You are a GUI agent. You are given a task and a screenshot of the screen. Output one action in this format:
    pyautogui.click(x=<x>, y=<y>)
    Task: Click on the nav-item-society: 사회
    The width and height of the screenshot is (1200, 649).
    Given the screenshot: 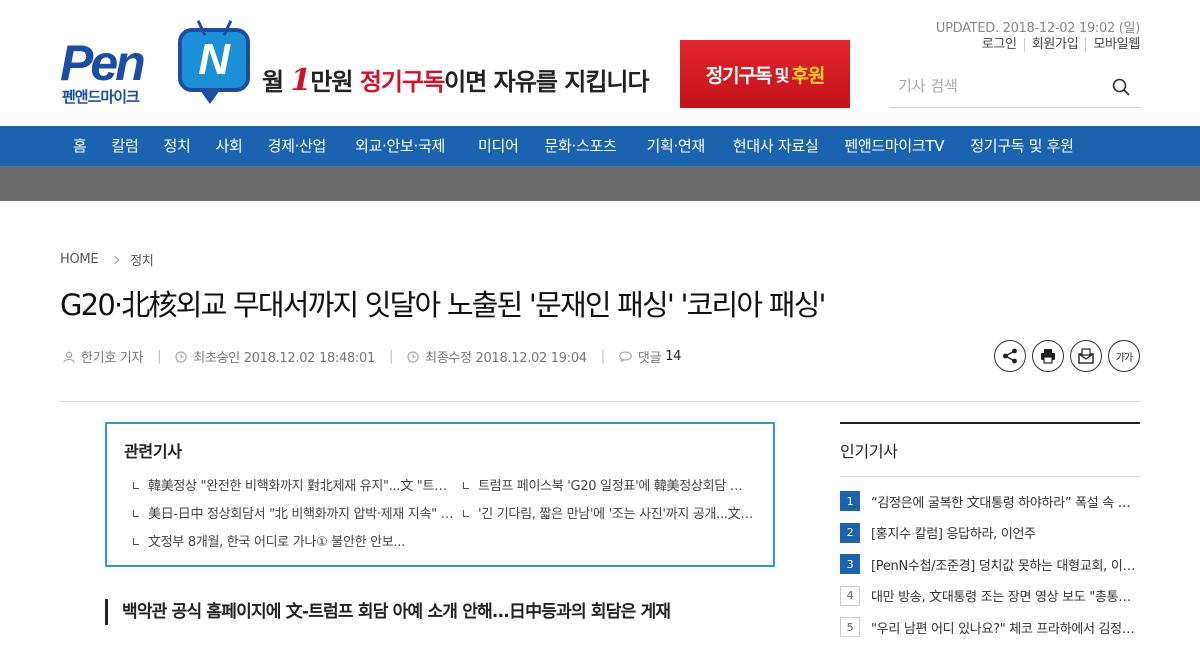 What is the action you would take?
    pyautogui.click(x=229, y=146)
    